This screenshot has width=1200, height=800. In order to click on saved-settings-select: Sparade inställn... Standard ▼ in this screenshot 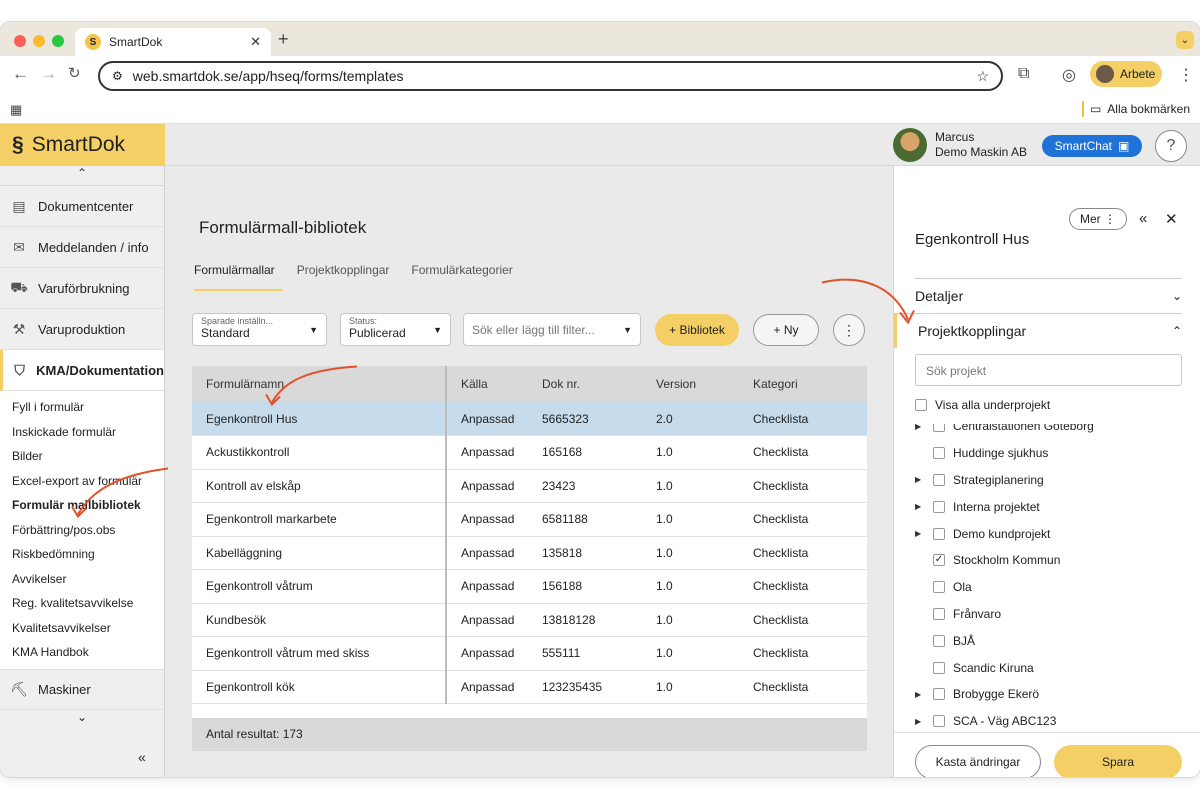, I will do `click(259, 329)`.